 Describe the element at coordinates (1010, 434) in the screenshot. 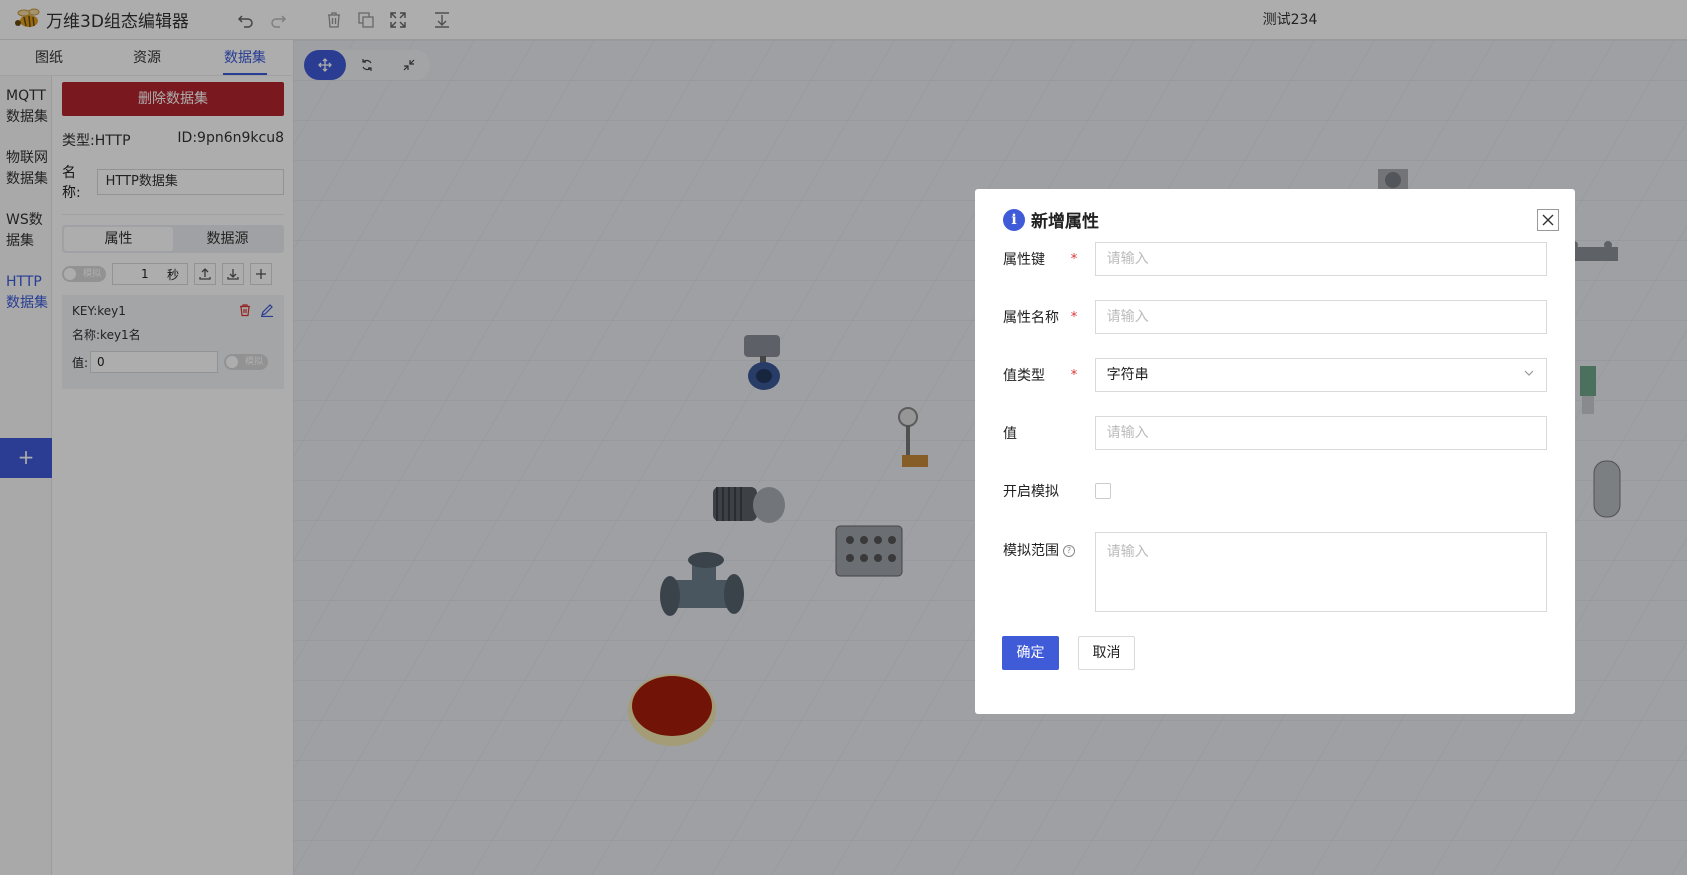

I see `value-label: 值` at that location.